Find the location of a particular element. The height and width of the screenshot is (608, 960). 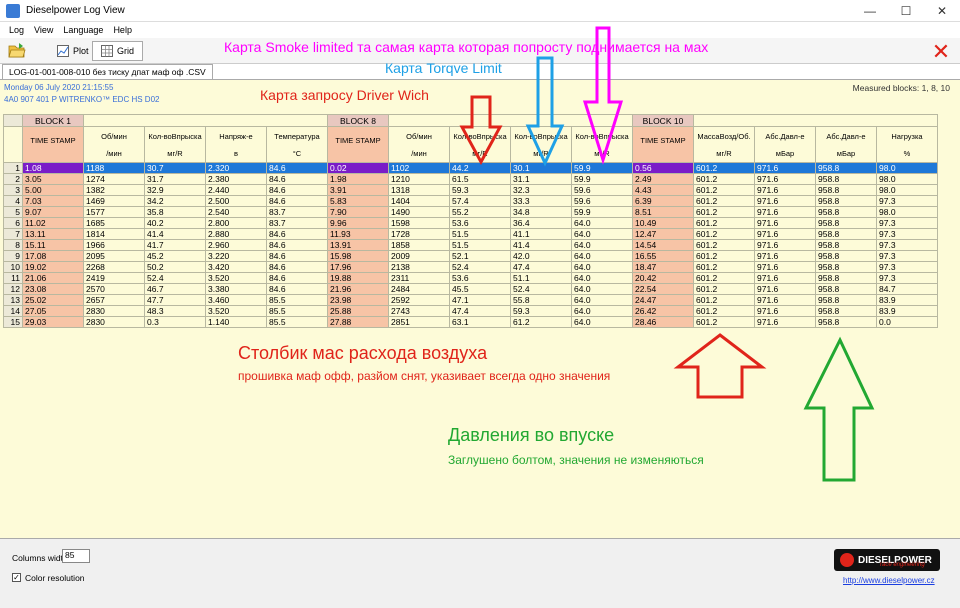

table-cell: 2.320 is located at coordinates (236, 168).